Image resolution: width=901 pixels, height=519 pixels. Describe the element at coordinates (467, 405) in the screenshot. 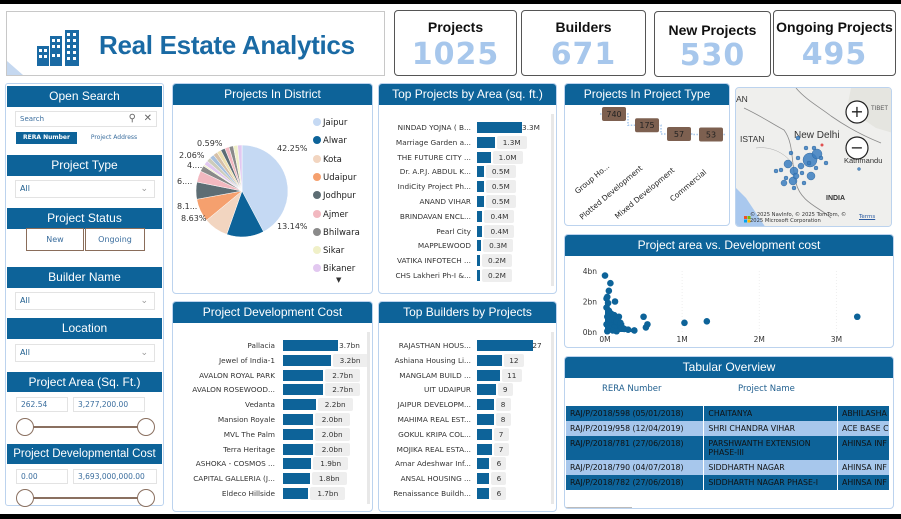

I see `bar-row: JAIPUR DEVELOPM... 8` at that location.